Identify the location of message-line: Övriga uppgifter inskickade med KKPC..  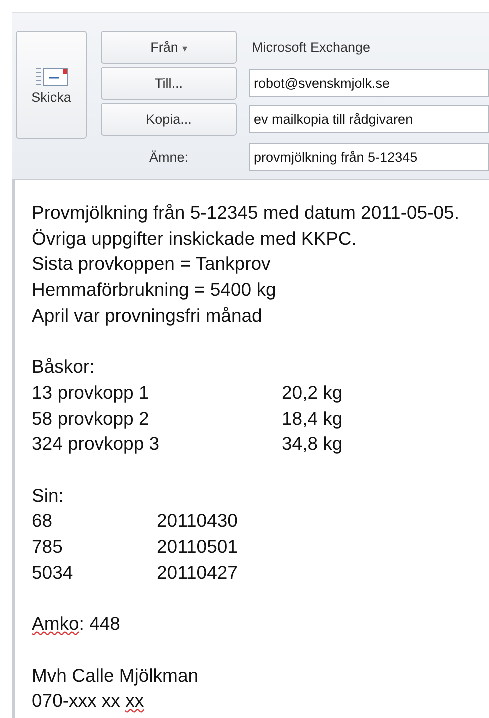
(194, 238).